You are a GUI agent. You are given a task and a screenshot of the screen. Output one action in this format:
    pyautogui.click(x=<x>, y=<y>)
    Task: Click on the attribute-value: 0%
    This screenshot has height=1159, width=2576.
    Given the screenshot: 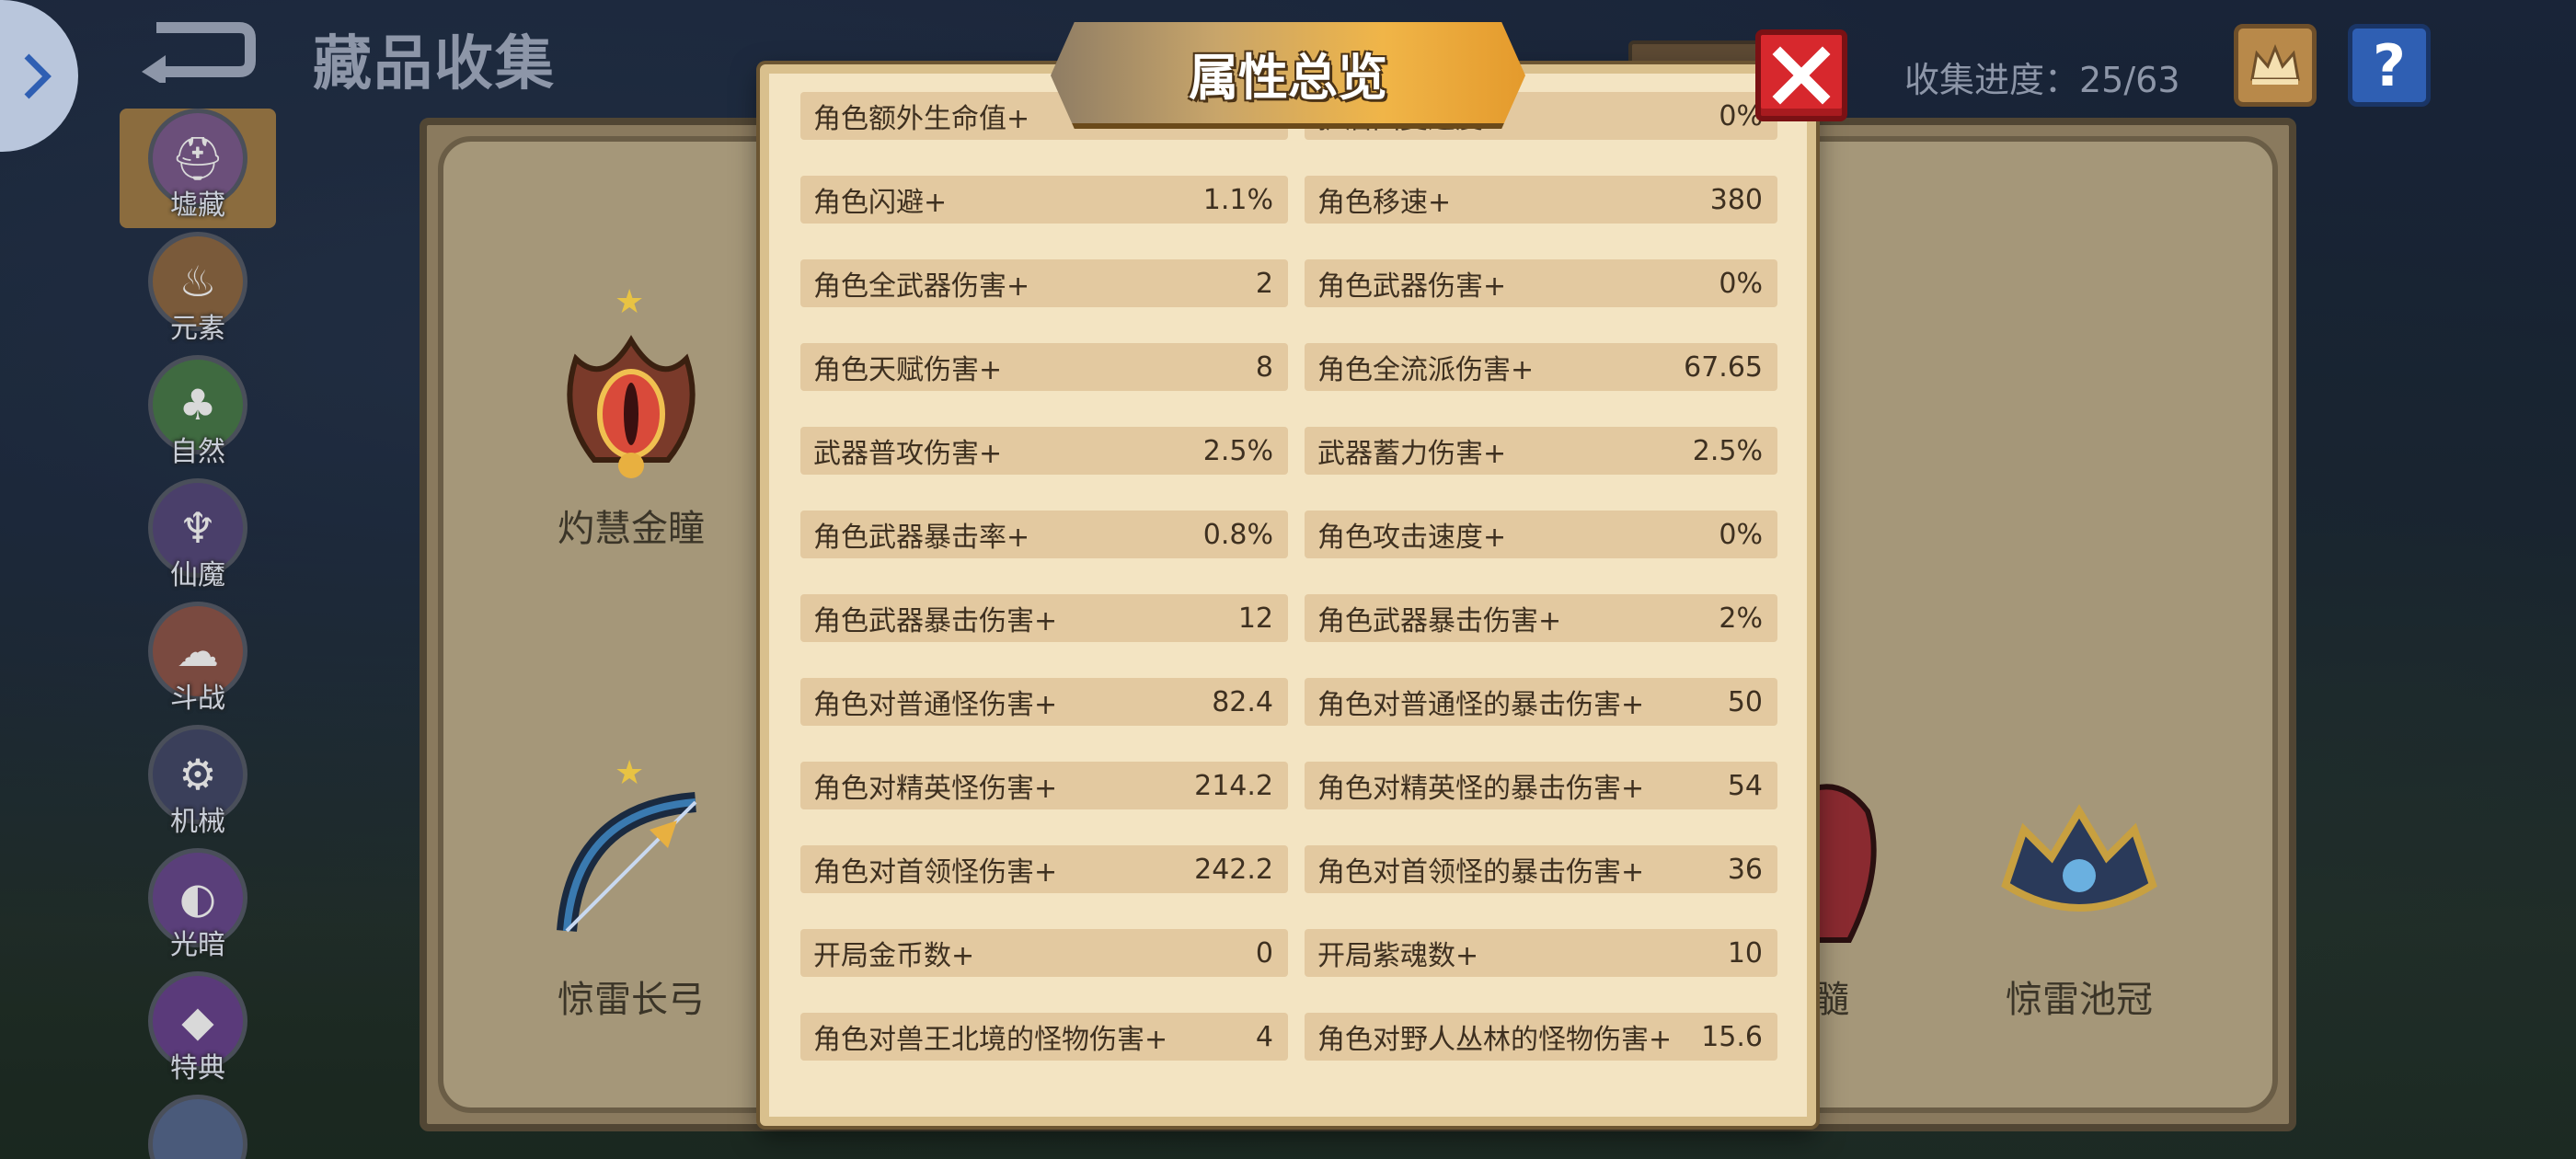 What is the action you would take?
    pyautogui.click(x=1741, y=534)
    